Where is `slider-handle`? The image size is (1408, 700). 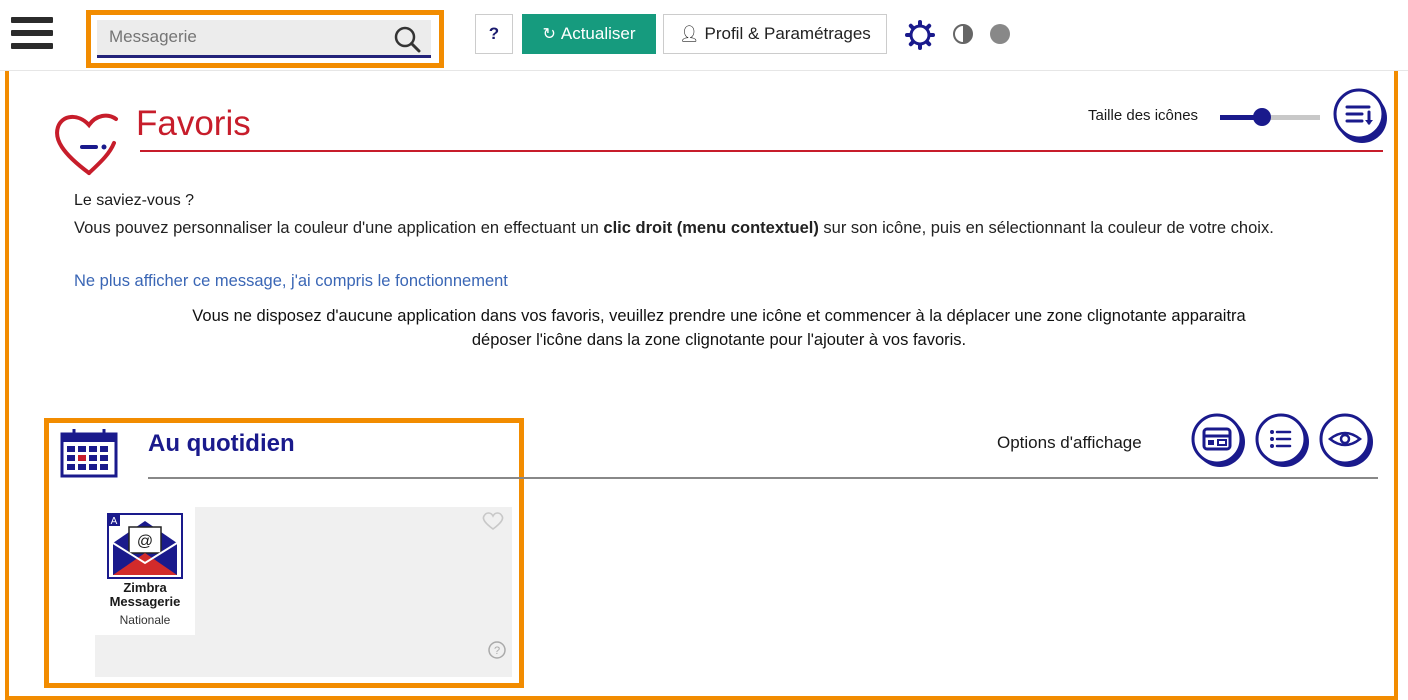 slider-handle is located at coordinates (1262, 117).